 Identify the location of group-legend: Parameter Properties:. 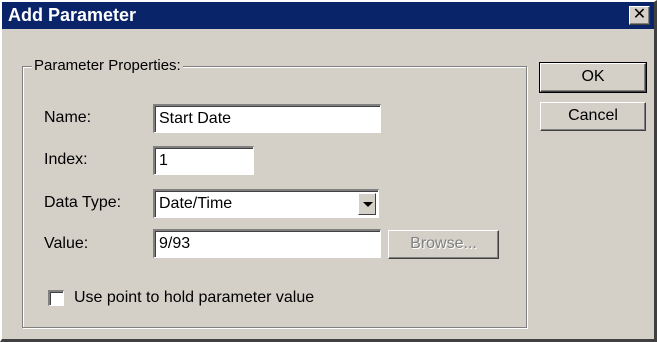
(107, 65).